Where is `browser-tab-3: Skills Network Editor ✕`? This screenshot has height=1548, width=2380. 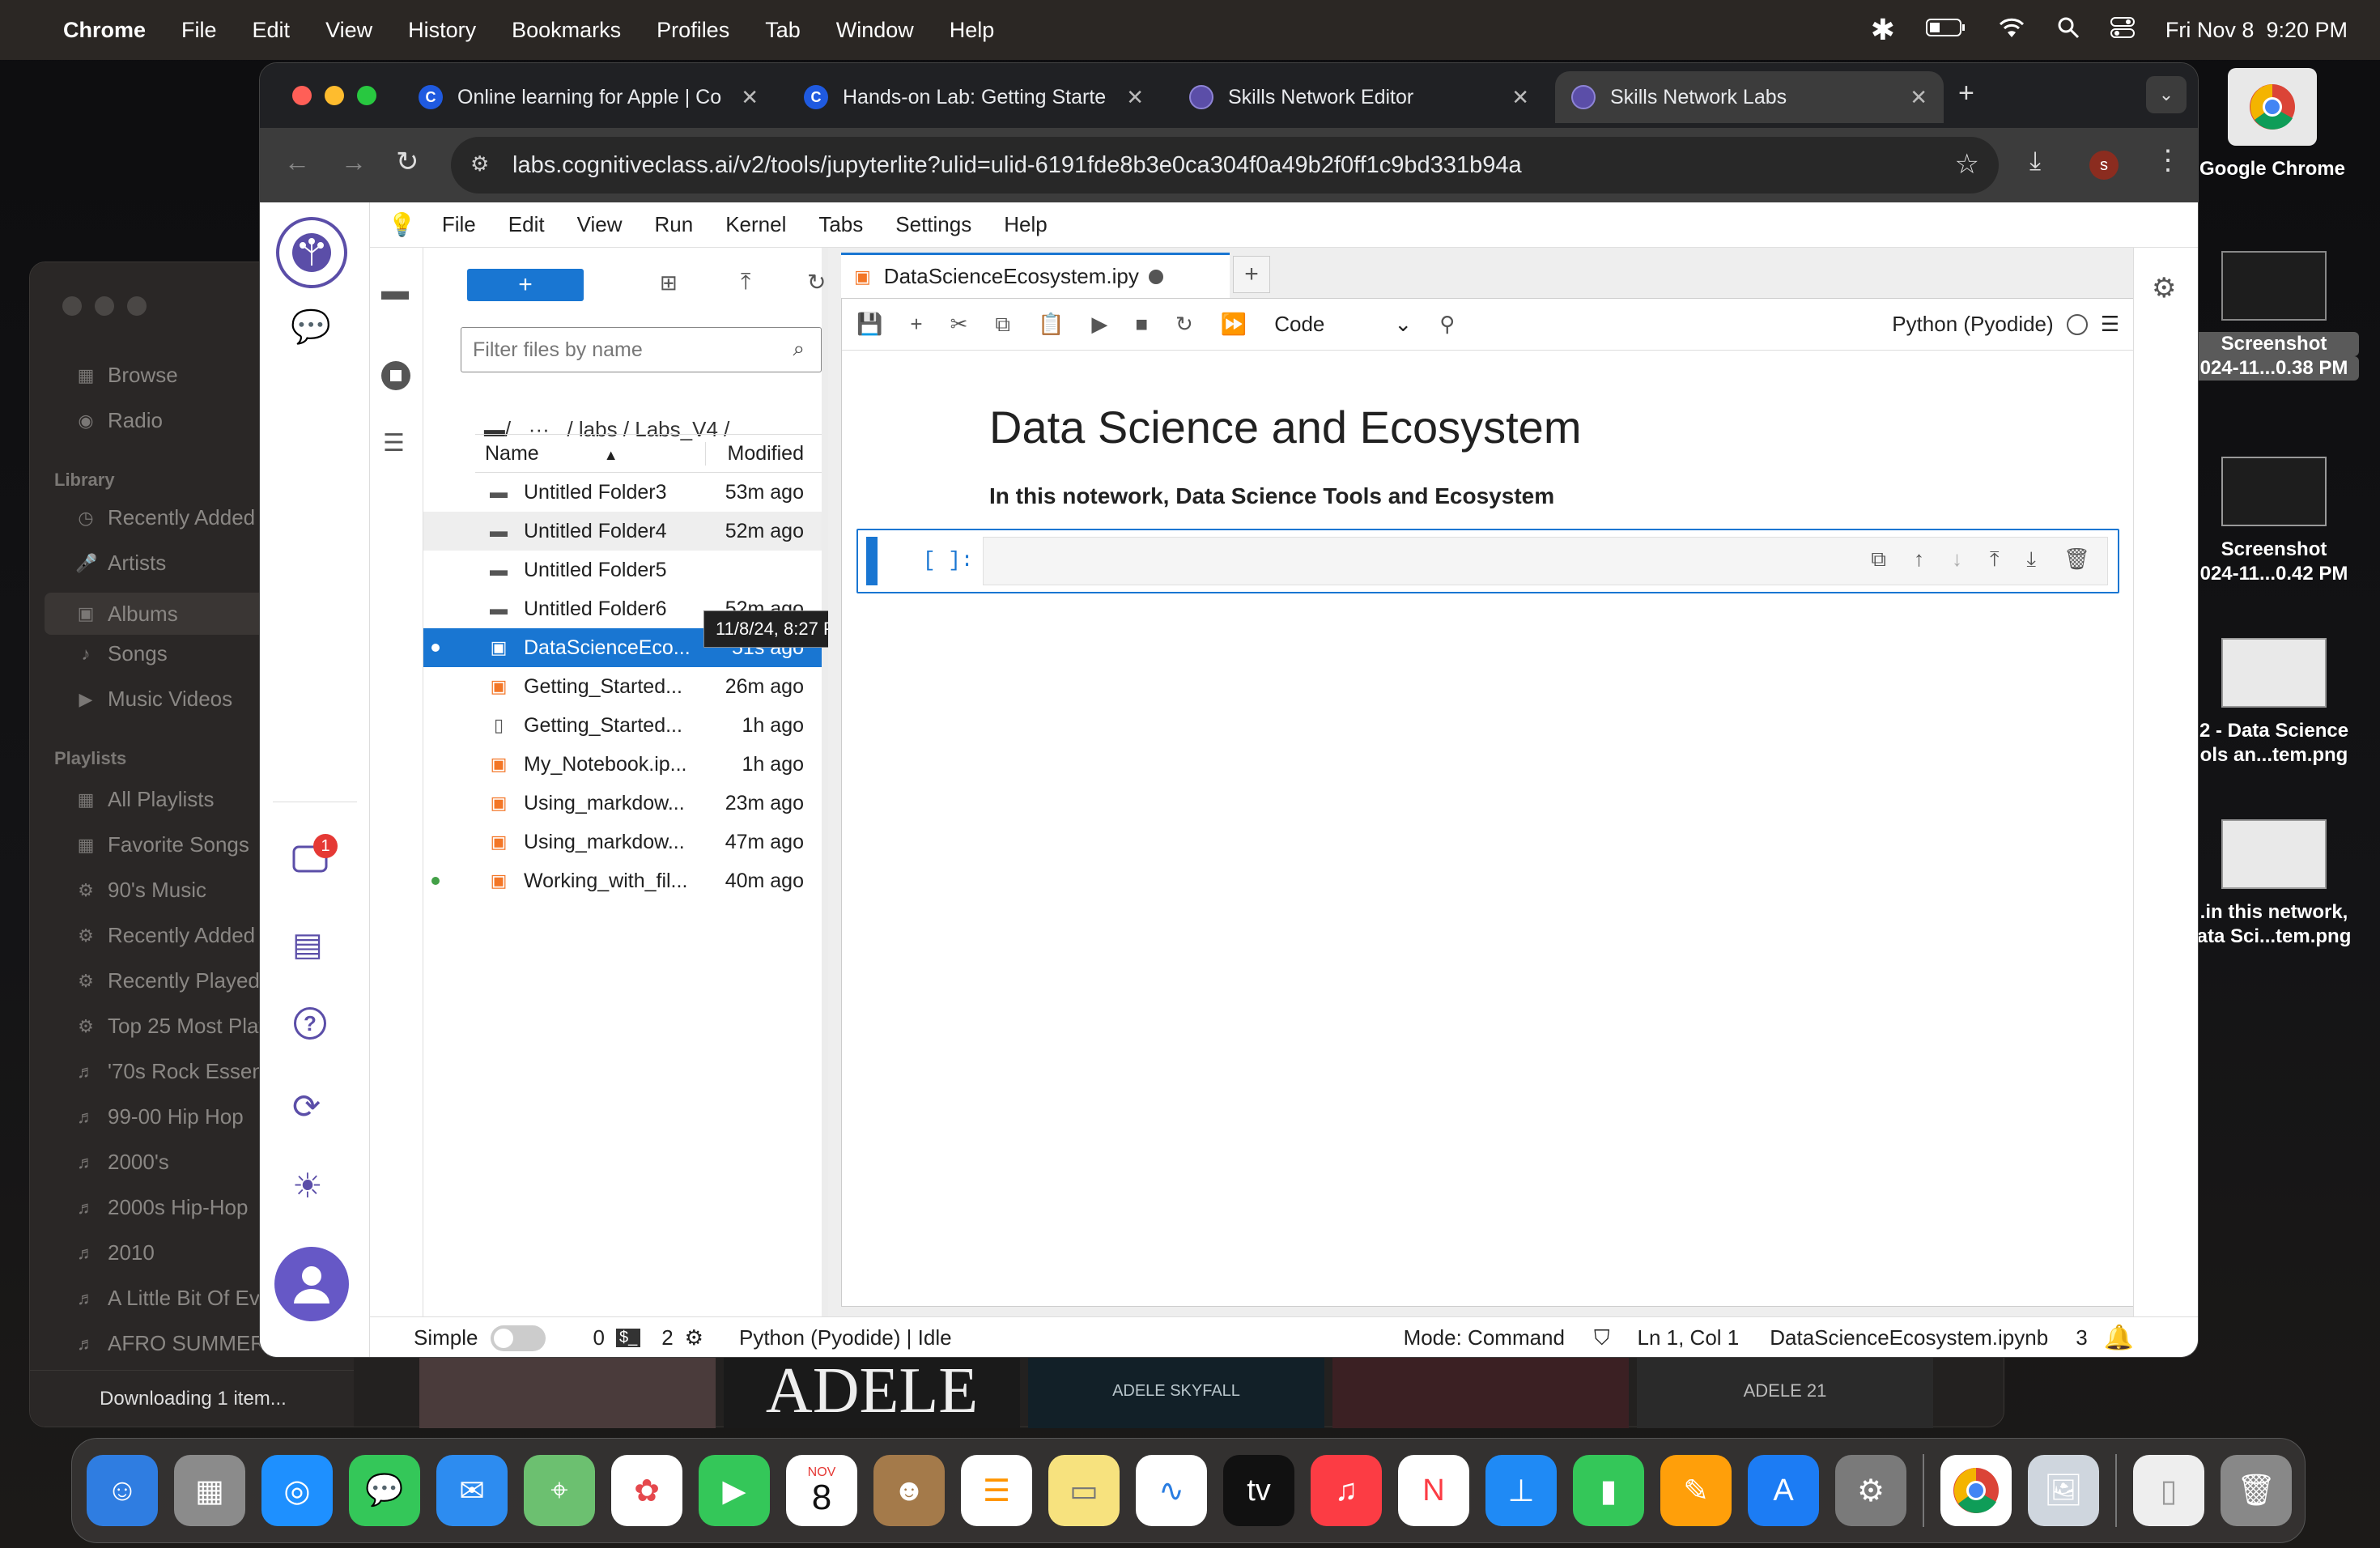
browser-tab-3: Skills Network Editor ✕ is located at coordinates (1359, 97).